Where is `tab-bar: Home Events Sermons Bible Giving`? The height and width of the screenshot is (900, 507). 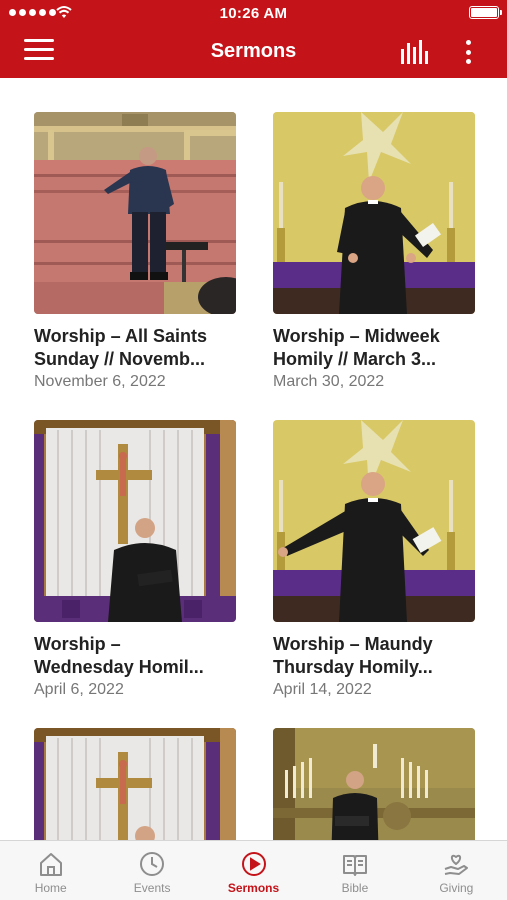 tab-bar: Home Events Sermons Bible Giving is located at coordinates (253, 870).